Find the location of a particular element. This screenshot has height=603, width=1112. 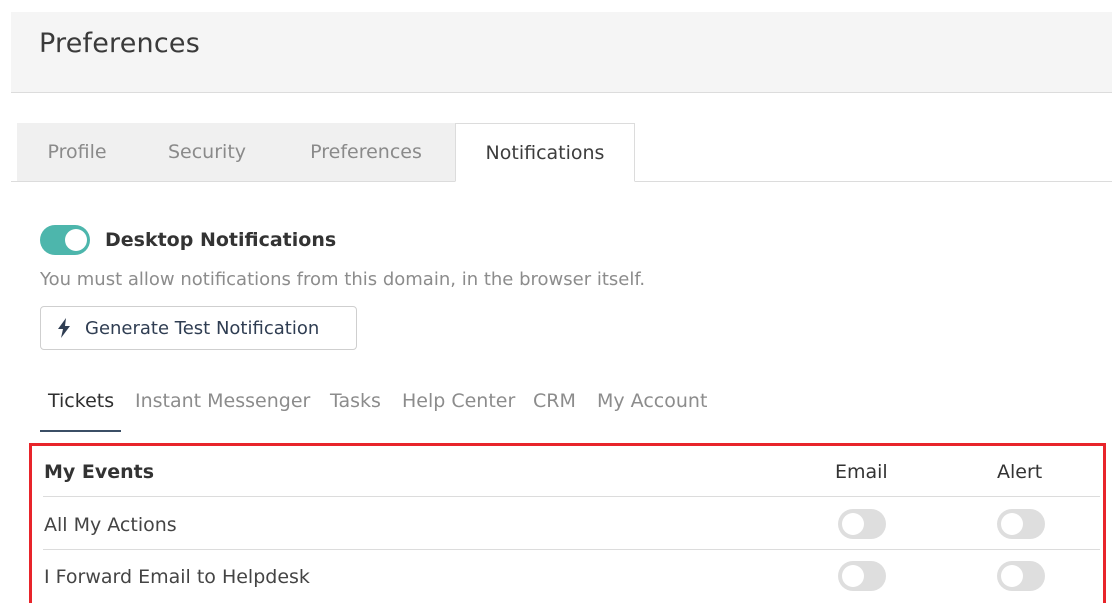

test-button-label: Generate Test Notification is located at coordinates (202, 328).